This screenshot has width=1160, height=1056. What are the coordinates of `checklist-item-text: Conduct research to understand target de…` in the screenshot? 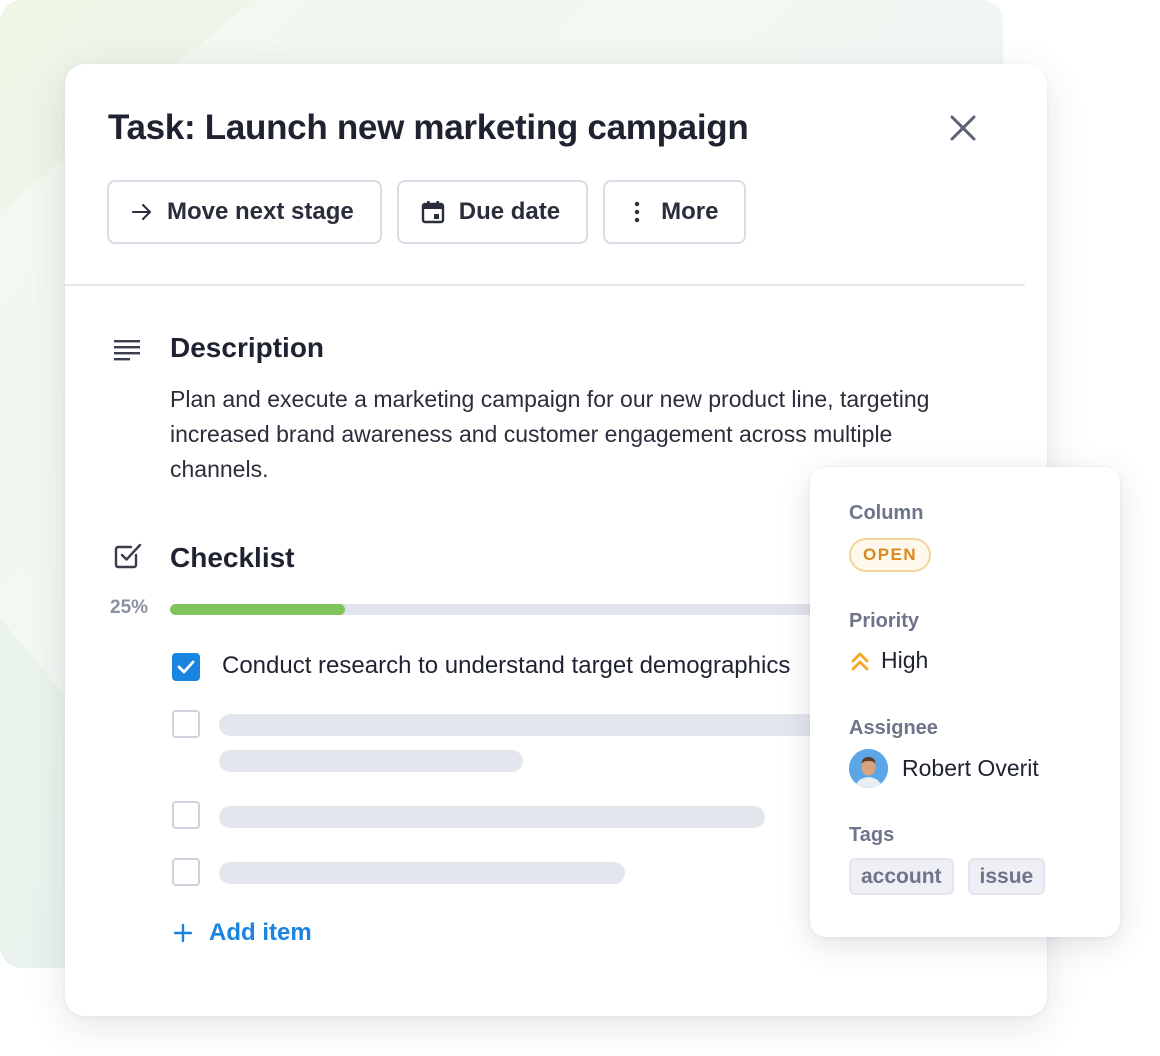 It's located at (516, 666).